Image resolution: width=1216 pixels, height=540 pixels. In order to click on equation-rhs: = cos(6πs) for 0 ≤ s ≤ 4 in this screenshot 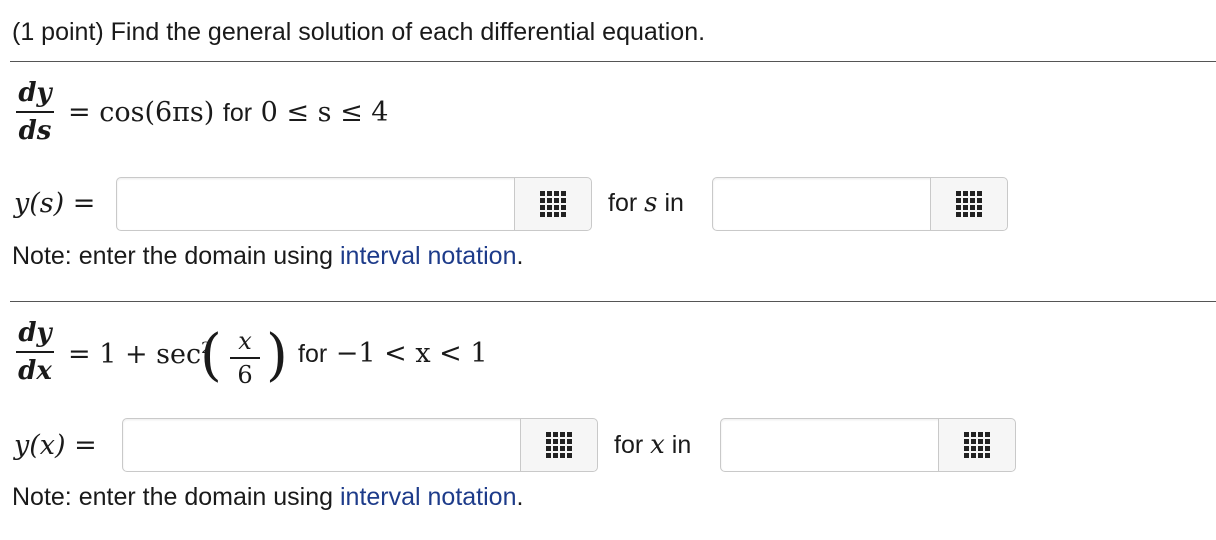, I will do `click(228, 112)`.